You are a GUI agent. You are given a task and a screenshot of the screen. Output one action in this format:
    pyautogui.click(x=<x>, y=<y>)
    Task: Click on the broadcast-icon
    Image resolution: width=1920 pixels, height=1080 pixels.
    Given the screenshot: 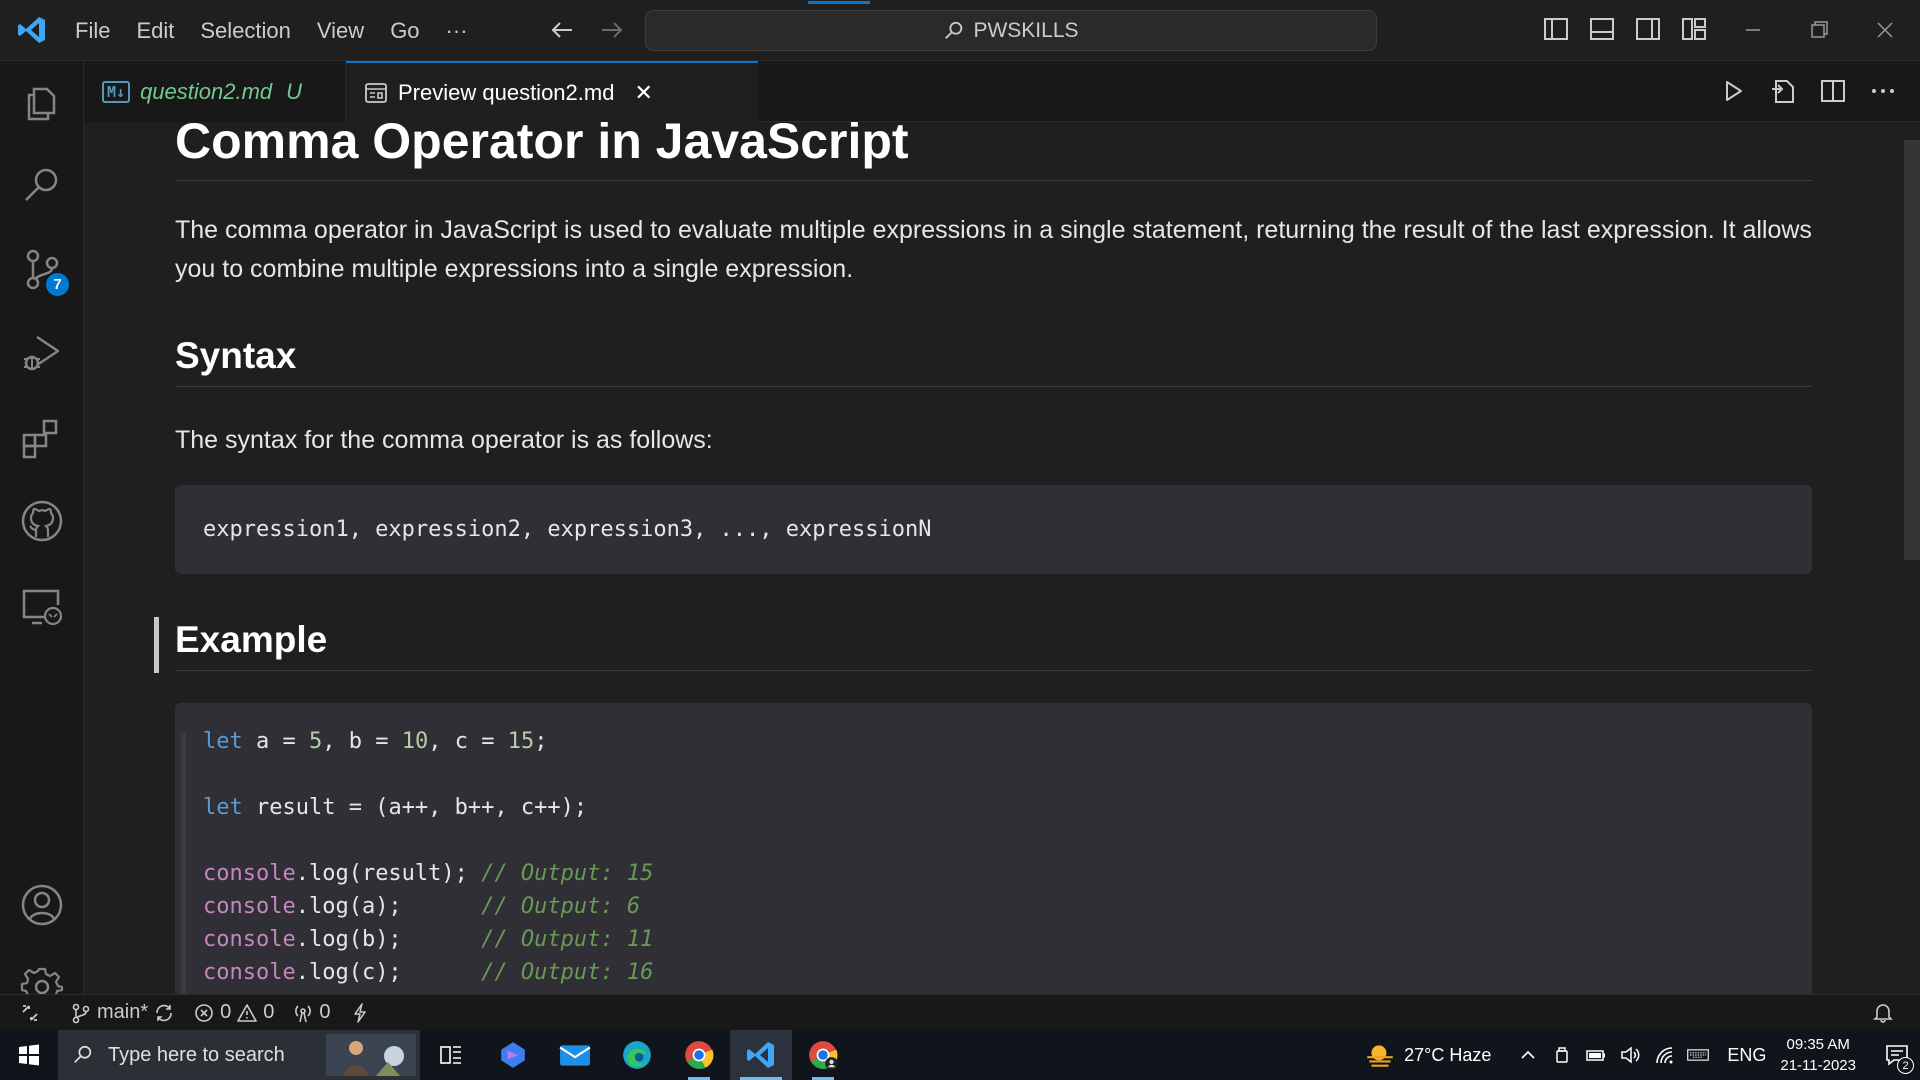 What is the action you would take?
    pyautogui.click(x=303, y=1013)
    